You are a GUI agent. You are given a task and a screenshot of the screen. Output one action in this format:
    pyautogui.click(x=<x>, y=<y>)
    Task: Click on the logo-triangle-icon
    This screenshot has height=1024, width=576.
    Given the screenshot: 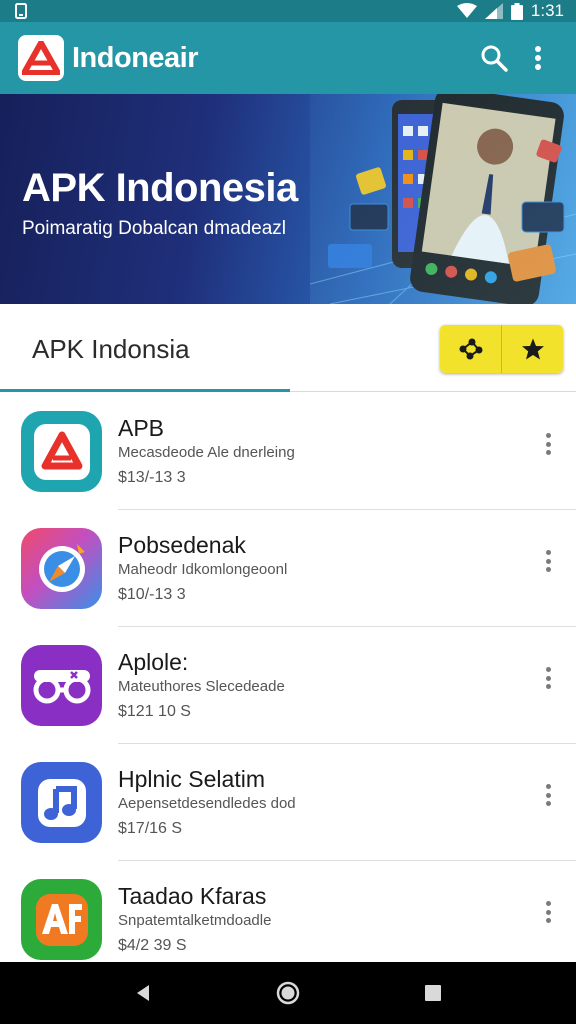 What is the action you would take?
    pyautogui.click(x=41, y=58)
    